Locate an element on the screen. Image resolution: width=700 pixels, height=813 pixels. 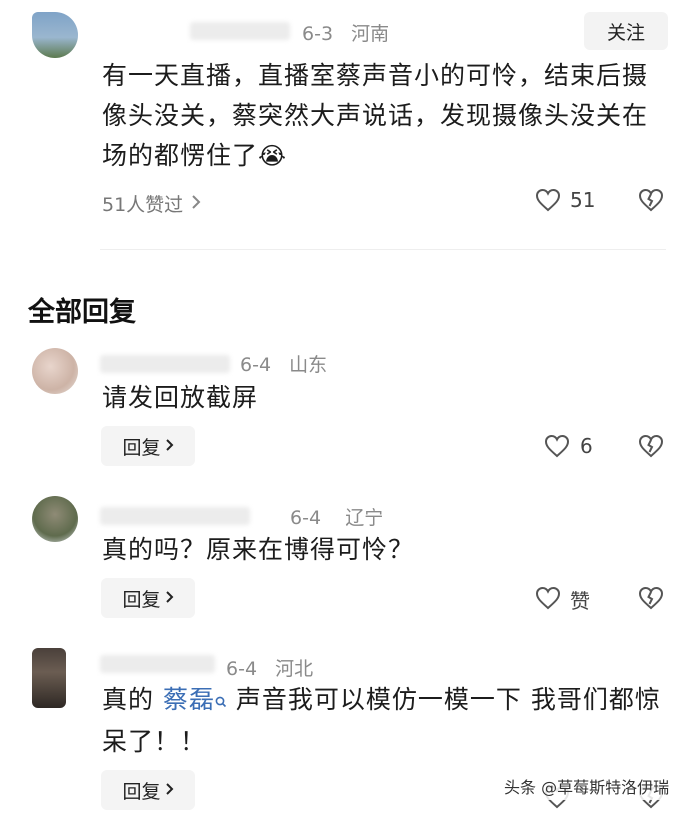
section-title: 全部回复 is located at coordinates (82, 312).